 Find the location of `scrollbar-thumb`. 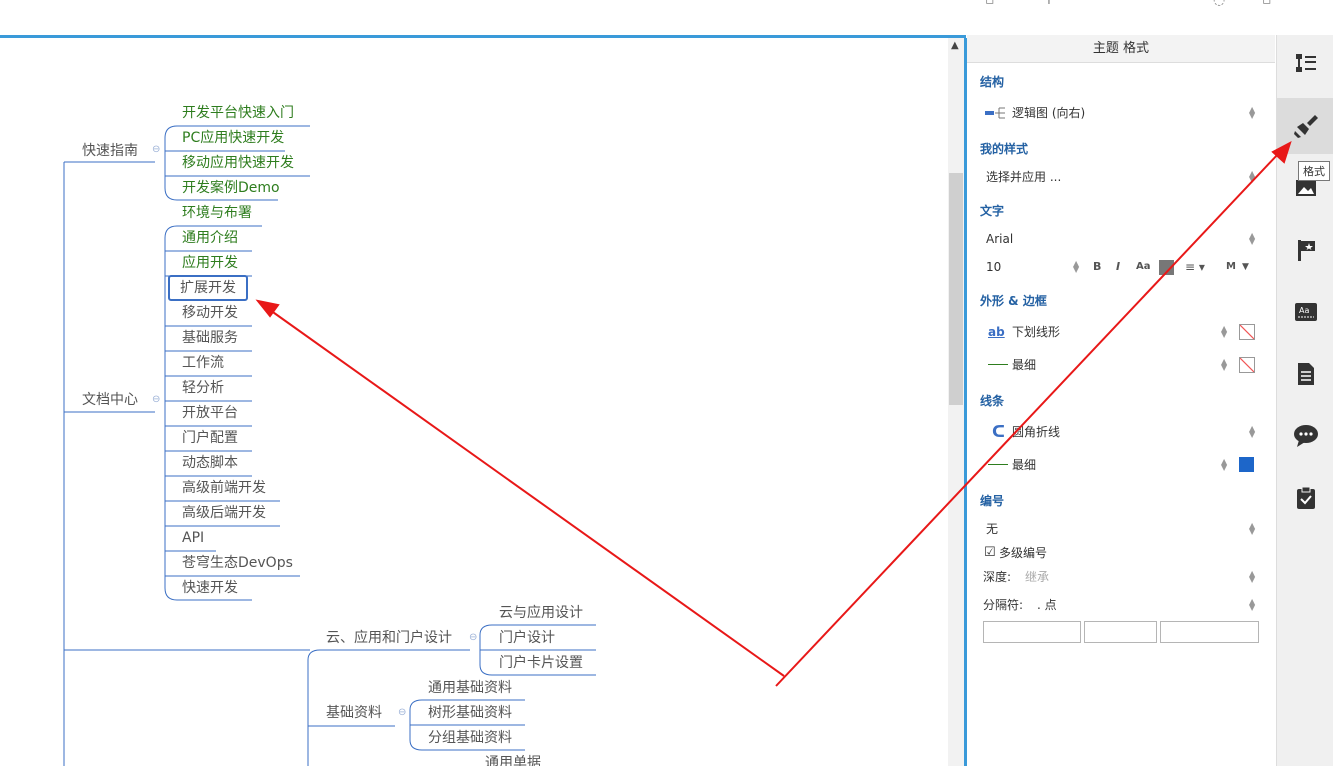

scrollbar-thumb is located at coordinates (956, 289).